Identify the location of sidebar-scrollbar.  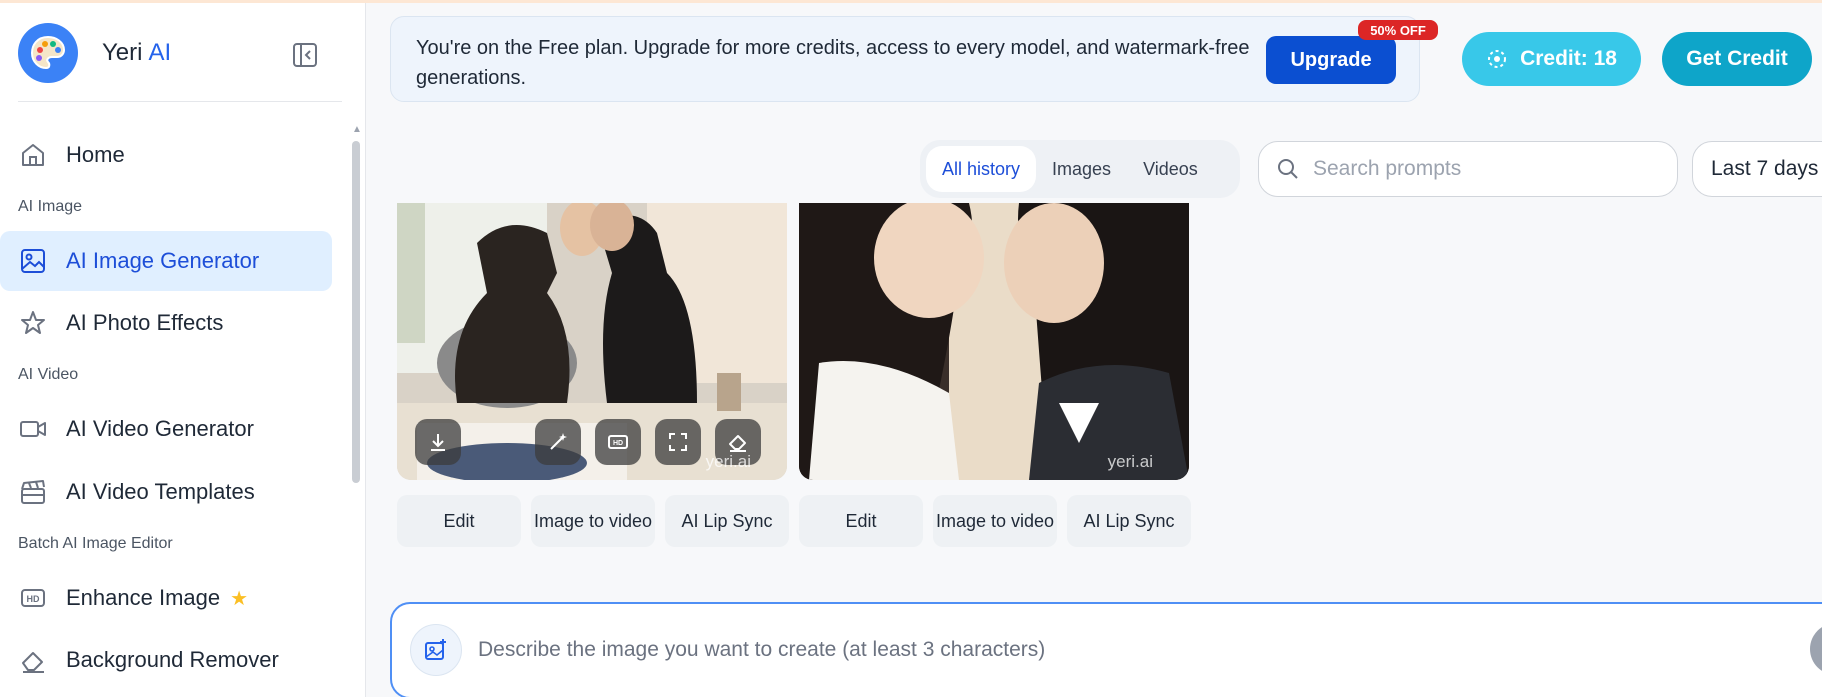
(356, 312).